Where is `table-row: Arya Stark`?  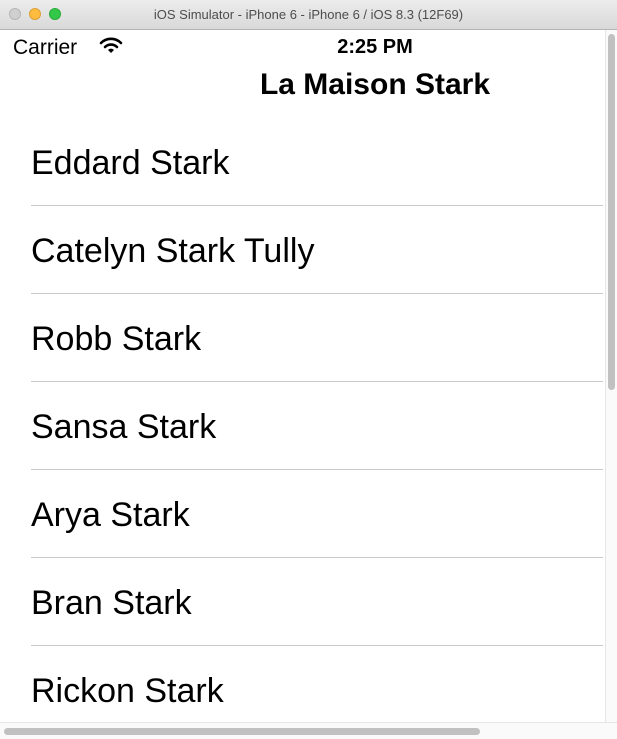
table-row: Arya Stark is located at coordinates (317, 514).